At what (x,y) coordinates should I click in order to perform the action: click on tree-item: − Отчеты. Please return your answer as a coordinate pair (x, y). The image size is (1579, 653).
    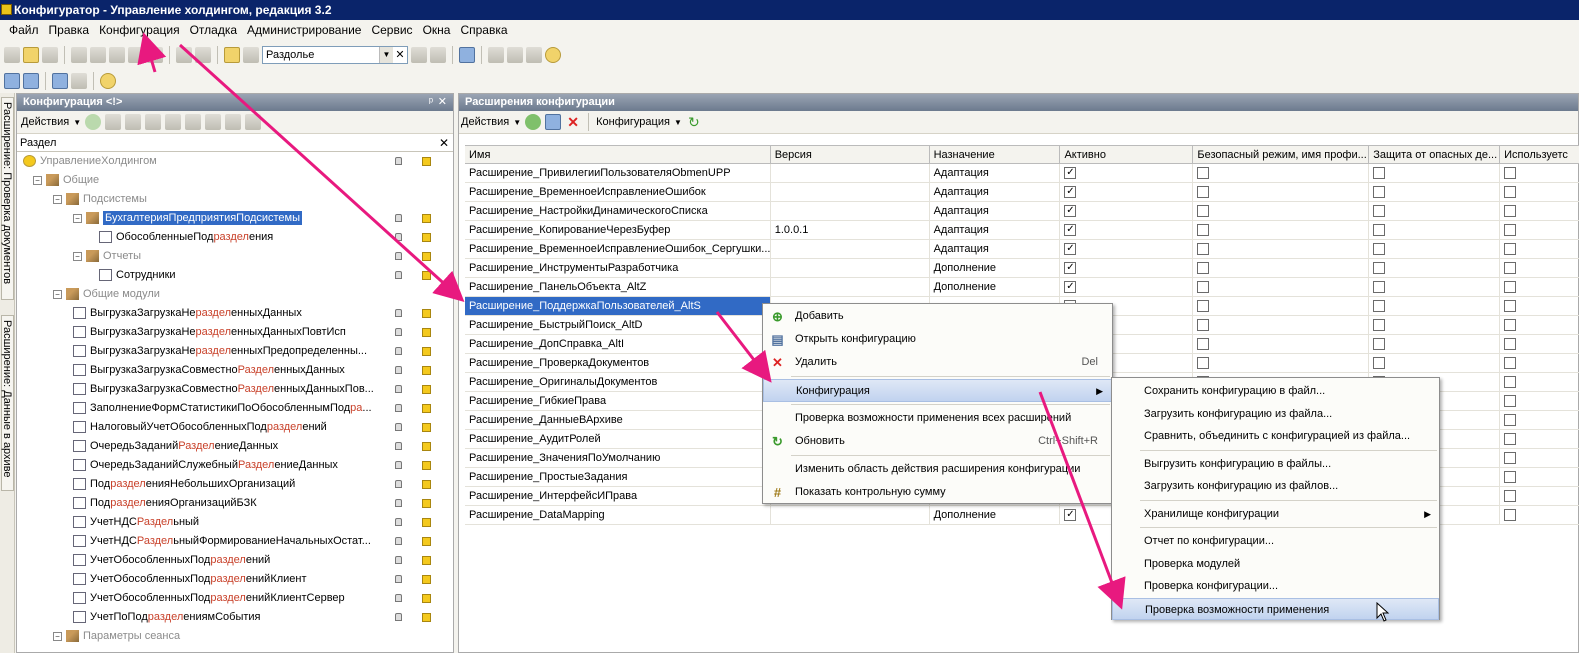
    Looking at the image, I should click on (235, 256).